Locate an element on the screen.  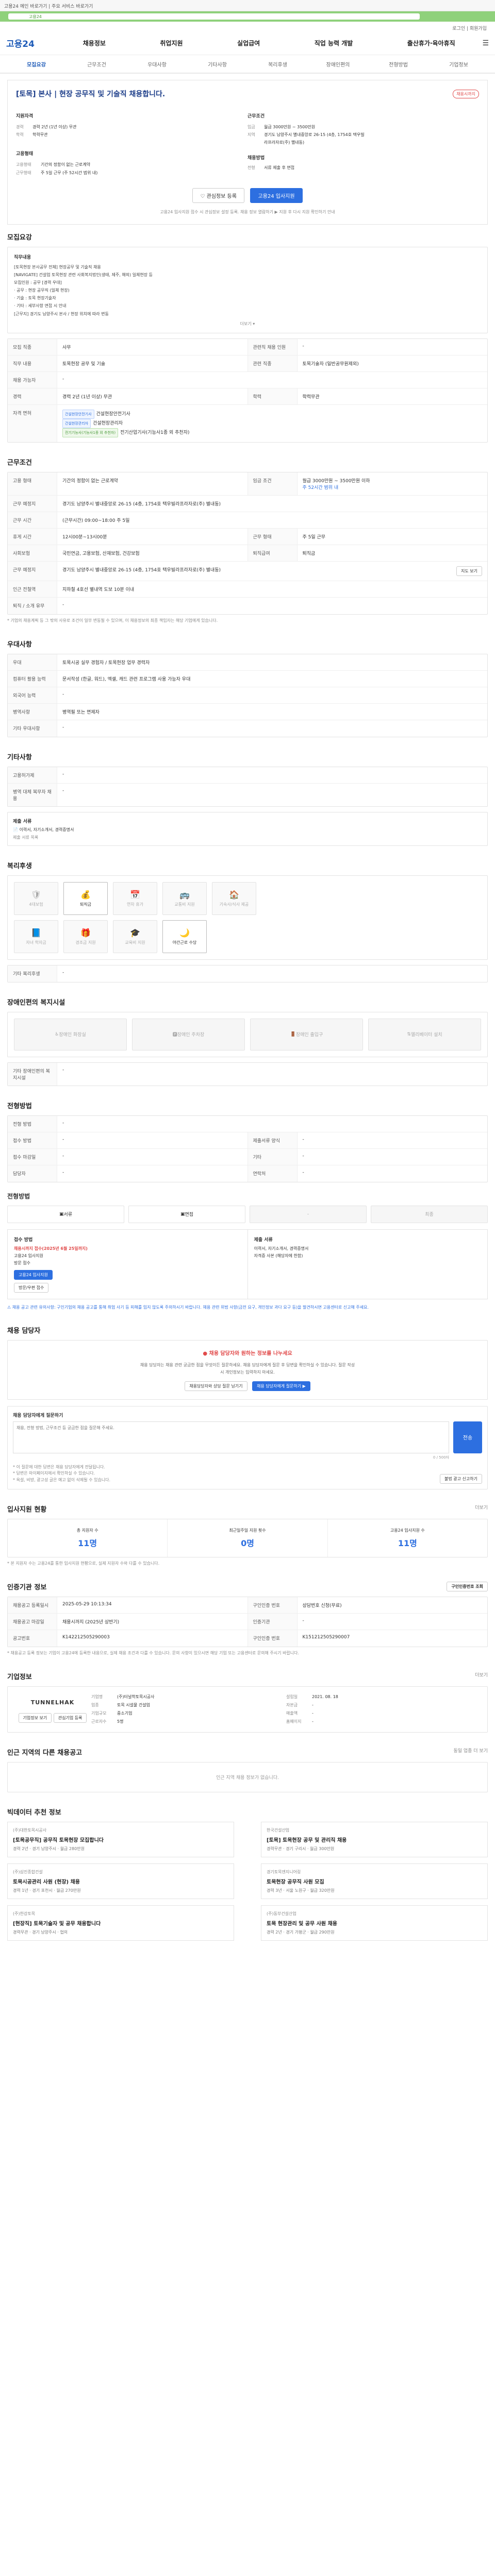
site-header: 고용24 채용정보 취업지원 실업급여 직업 능력 개발 출산휴가·육아휴직 ☰ is located at coordinates (247, 43).